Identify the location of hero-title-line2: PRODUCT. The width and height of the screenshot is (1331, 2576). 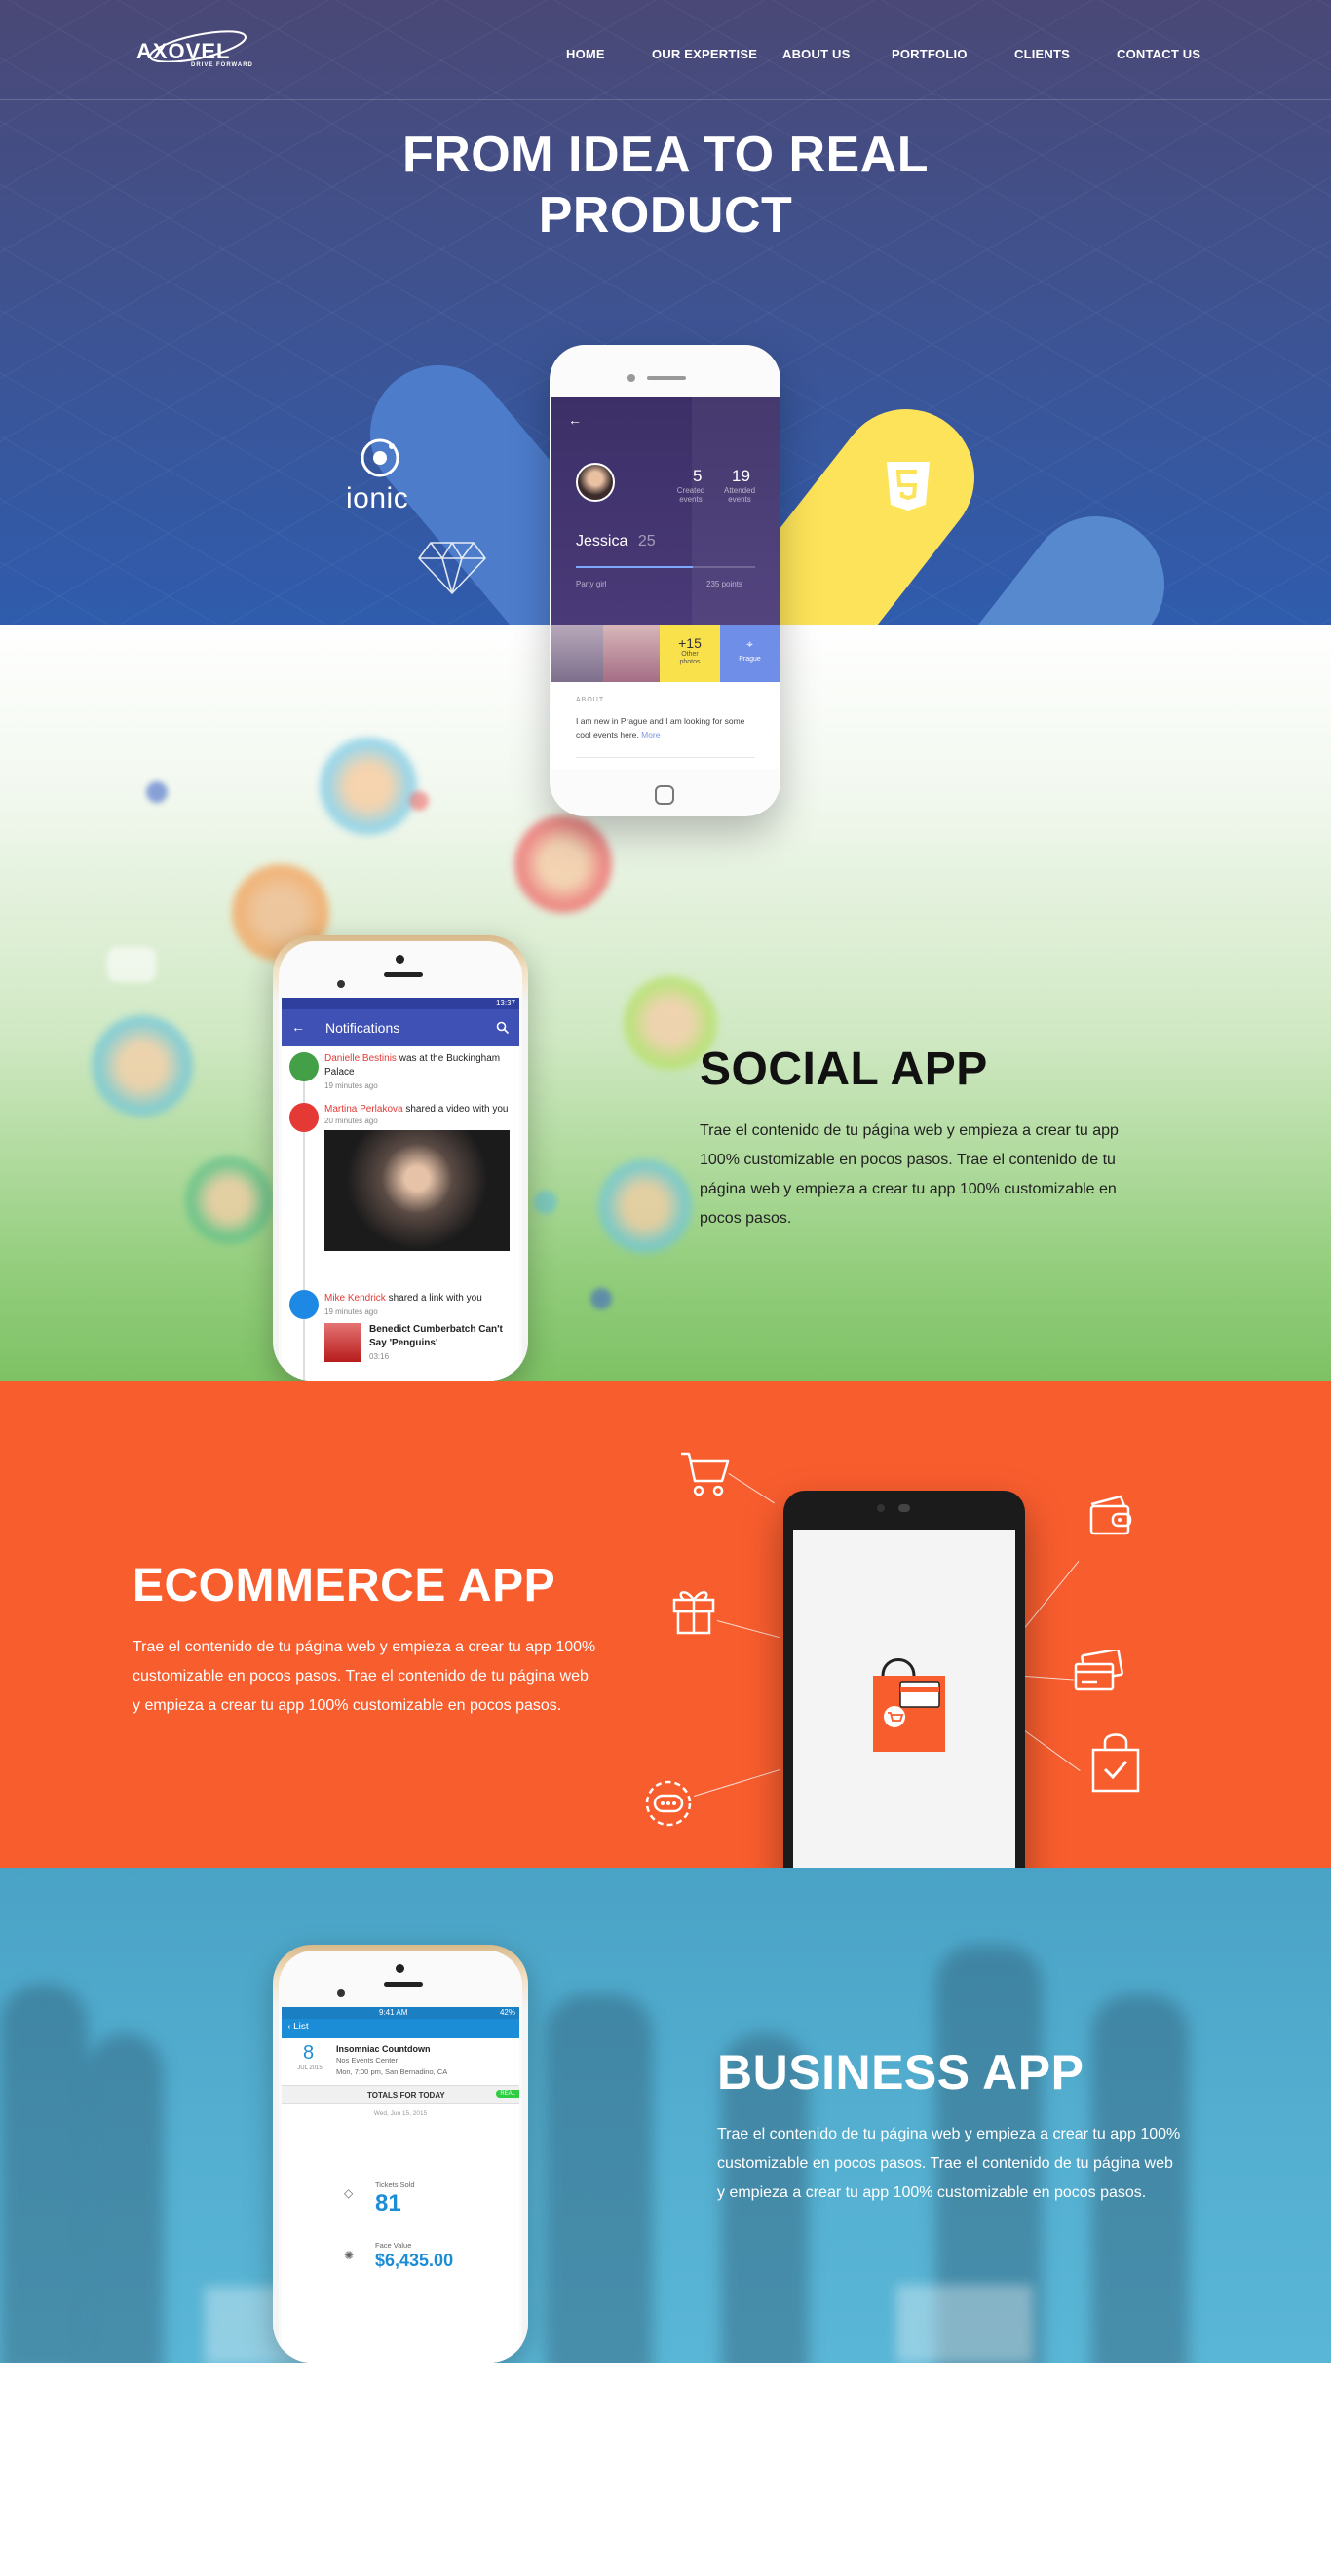
(665, 215).